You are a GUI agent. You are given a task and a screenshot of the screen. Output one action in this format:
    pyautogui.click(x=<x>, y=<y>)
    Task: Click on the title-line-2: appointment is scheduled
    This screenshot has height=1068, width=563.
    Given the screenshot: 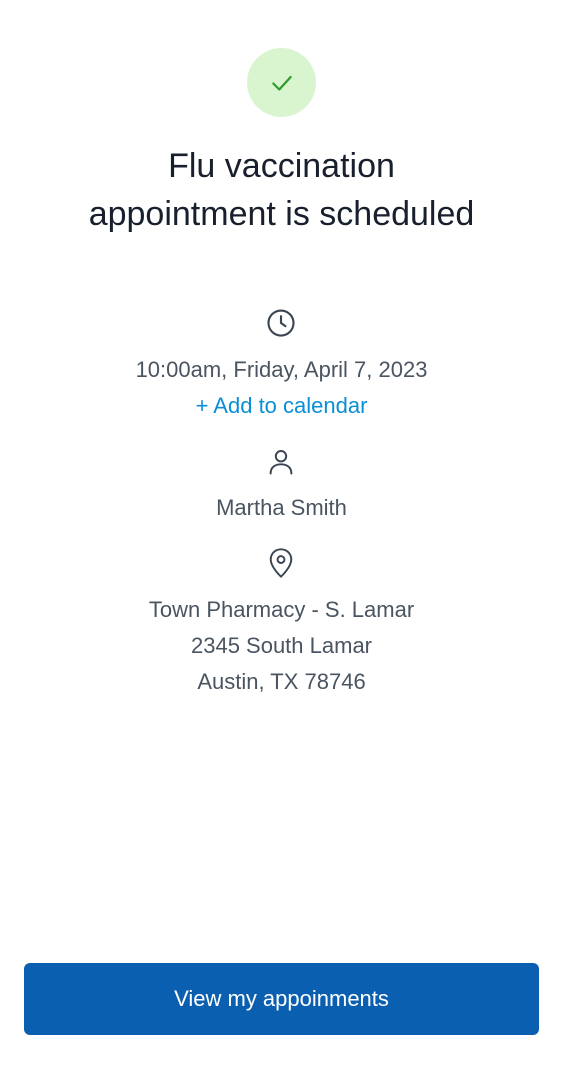 What is the action you would take?
    pyautogui.click(x=281, y=214)
    